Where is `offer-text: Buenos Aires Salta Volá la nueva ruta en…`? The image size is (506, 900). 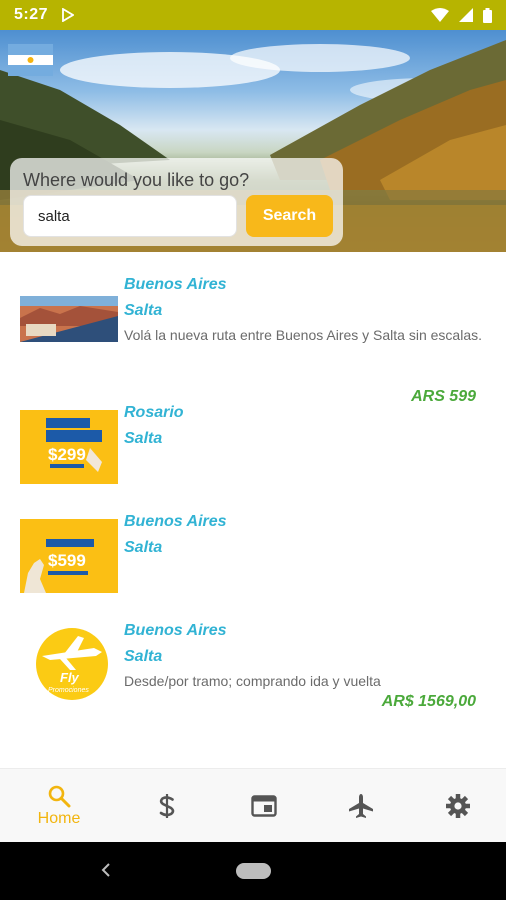 offer-text: Buenos Aires Salta Volá la nueva ruta en… is located at coordinates (304, 308).